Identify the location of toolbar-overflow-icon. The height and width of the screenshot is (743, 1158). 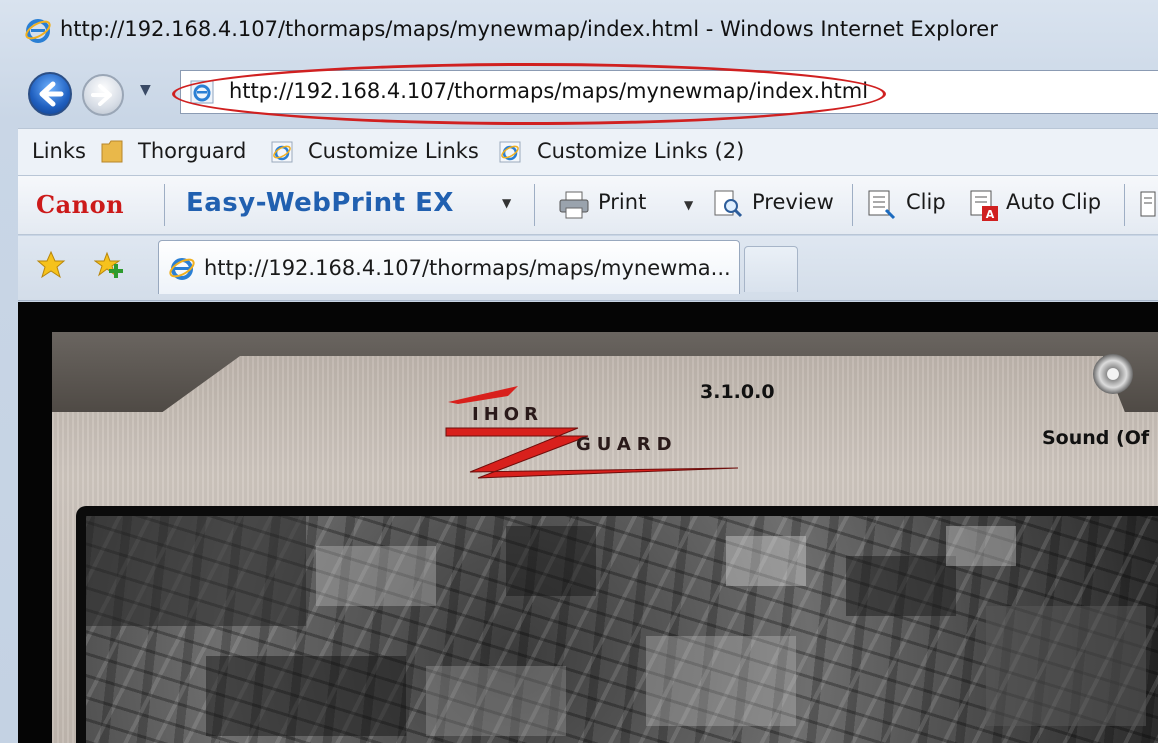
(1148, 205).